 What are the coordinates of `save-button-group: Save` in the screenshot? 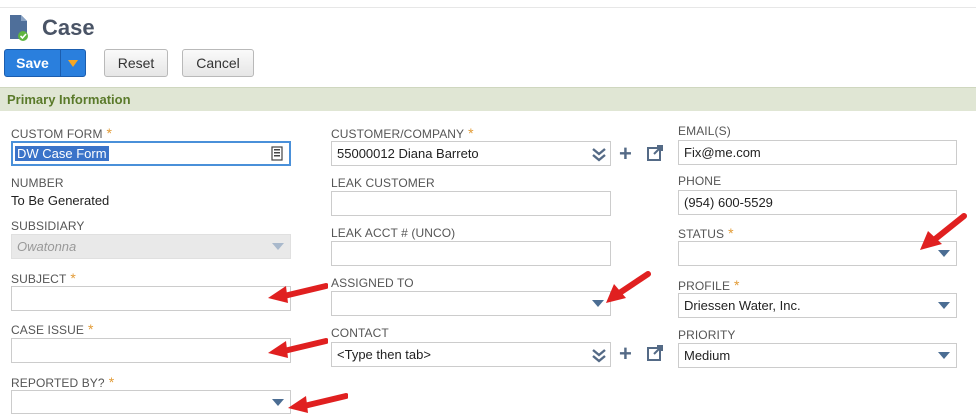 It's located at (45, 63).